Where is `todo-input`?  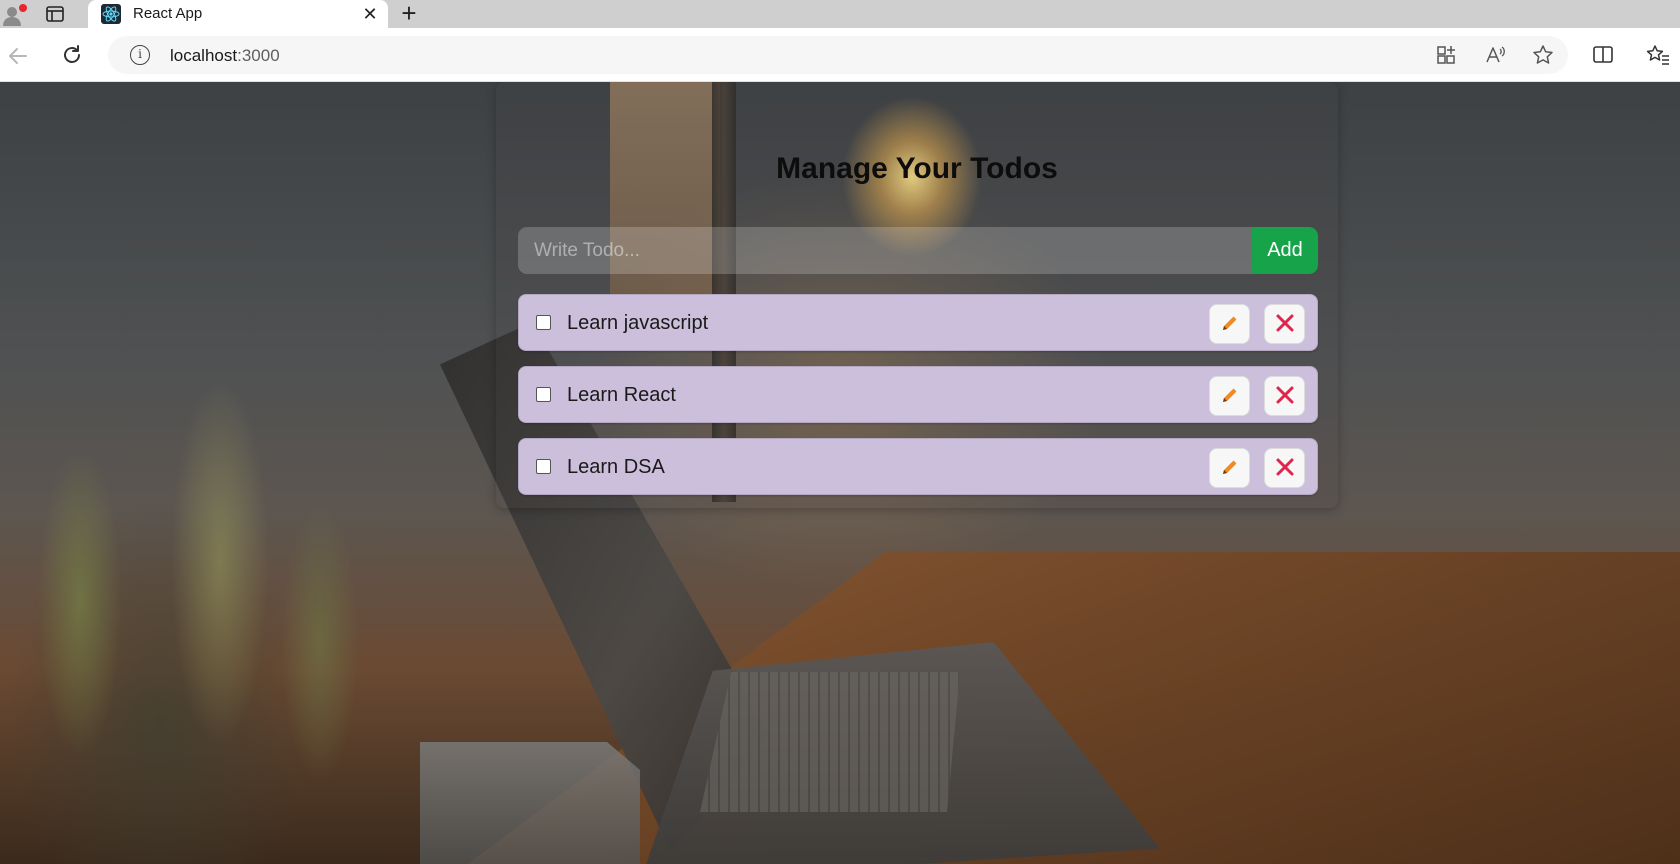 todo-input is located at coordinates (885, 250).